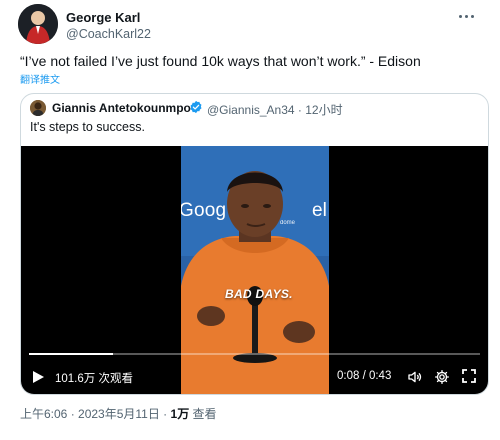  I want to click on video-caption: BAD DAYS., so click(259, 294).